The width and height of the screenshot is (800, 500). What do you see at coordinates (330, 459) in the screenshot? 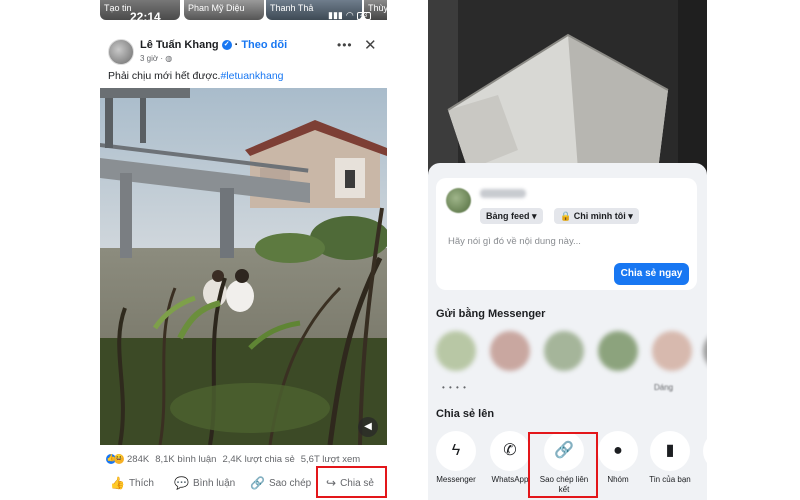
I see `view-count: 5,6T lượt xem` at bounding box center [330, 459].